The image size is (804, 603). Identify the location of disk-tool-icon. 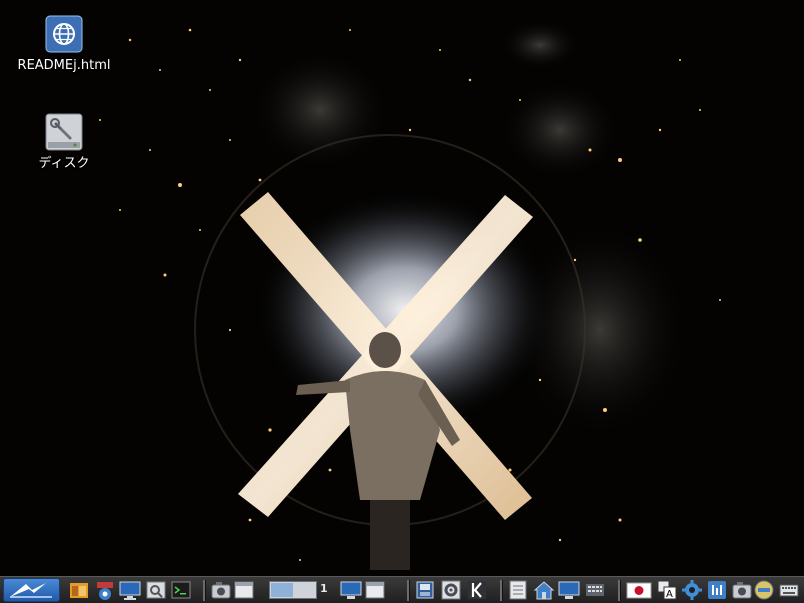
(64, 132).